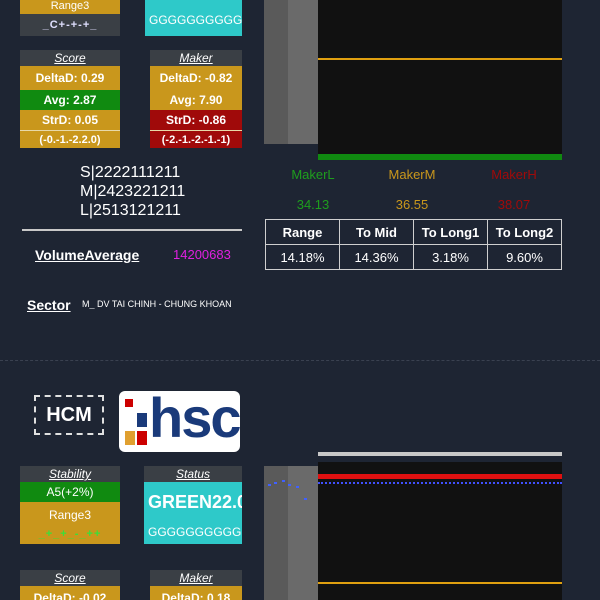 This screenshot has height=600, width=600. Describe the element at coordinates (70, 534) in the screenshot. I see `stability-trend: _+_+_-_++` at that location.